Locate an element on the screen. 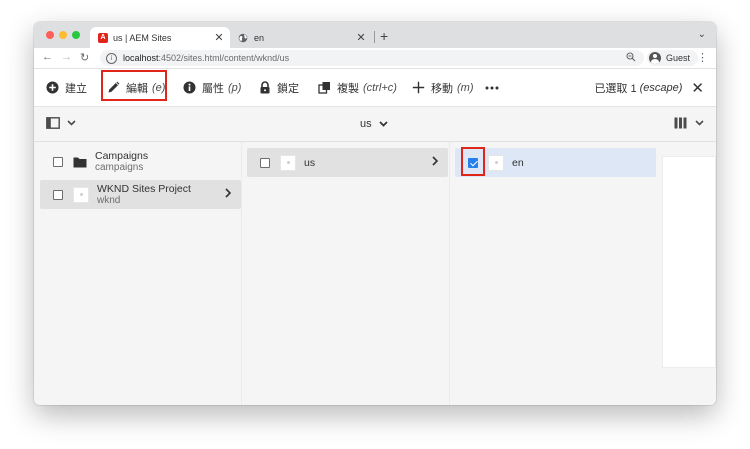  sub-toolbar: us is located at coordinates (375, 124).